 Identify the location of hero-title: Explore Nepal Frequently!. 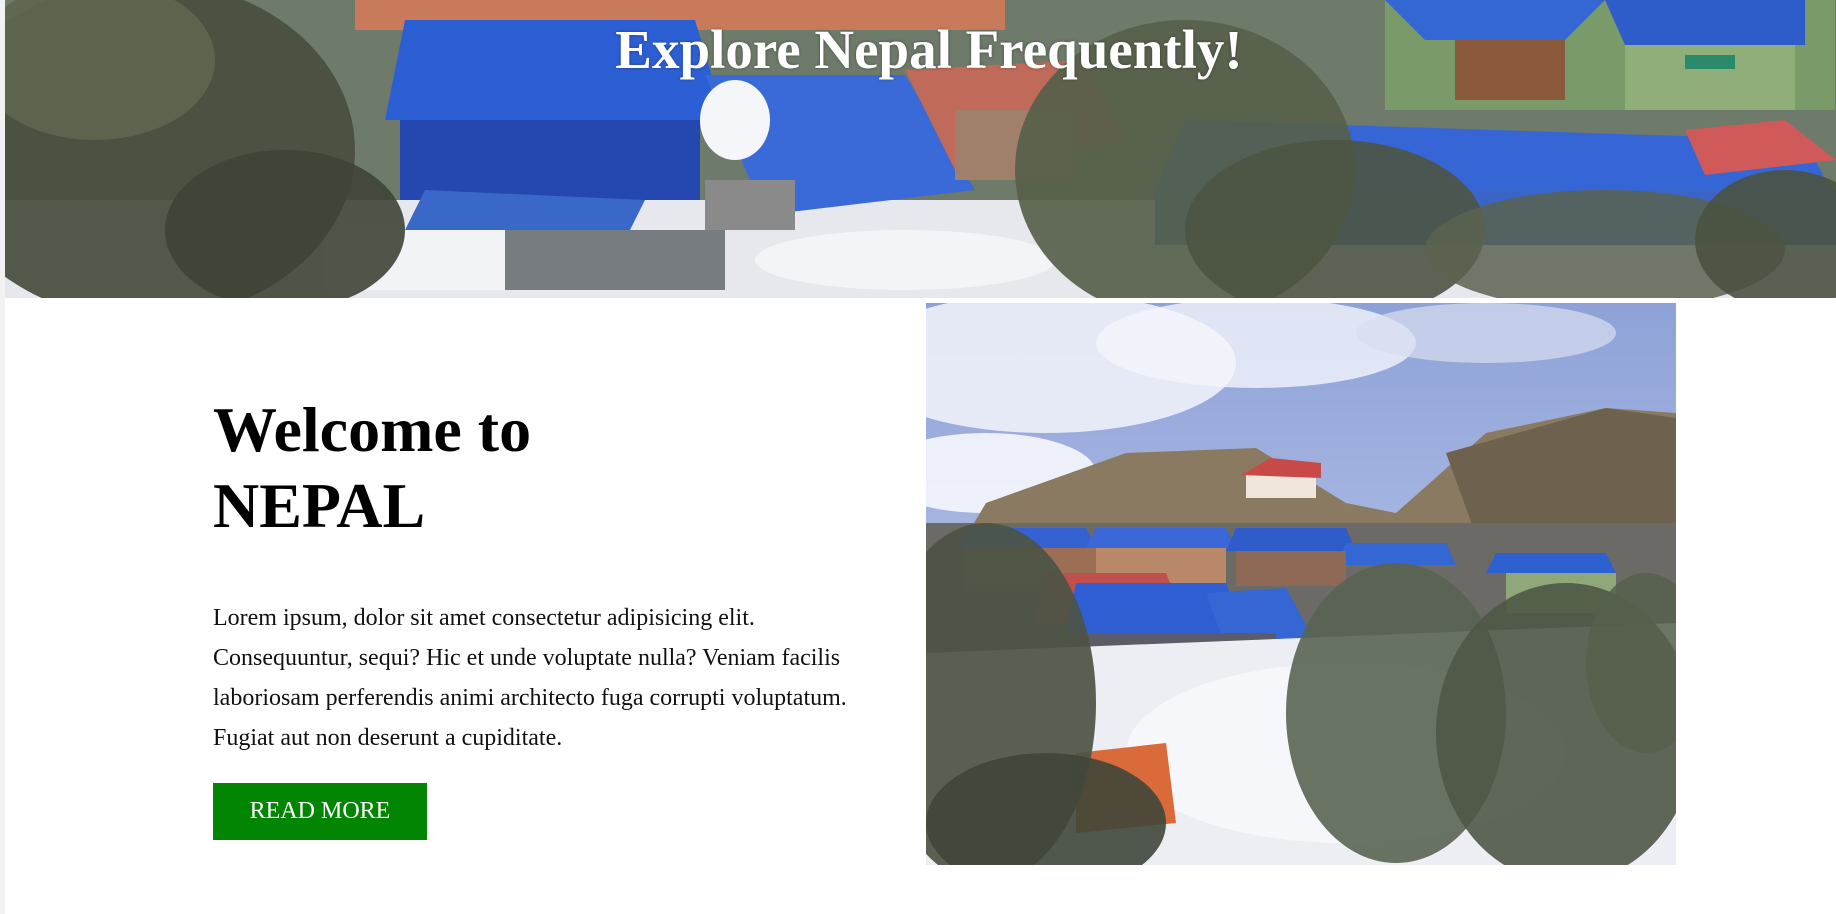
(929, 49).